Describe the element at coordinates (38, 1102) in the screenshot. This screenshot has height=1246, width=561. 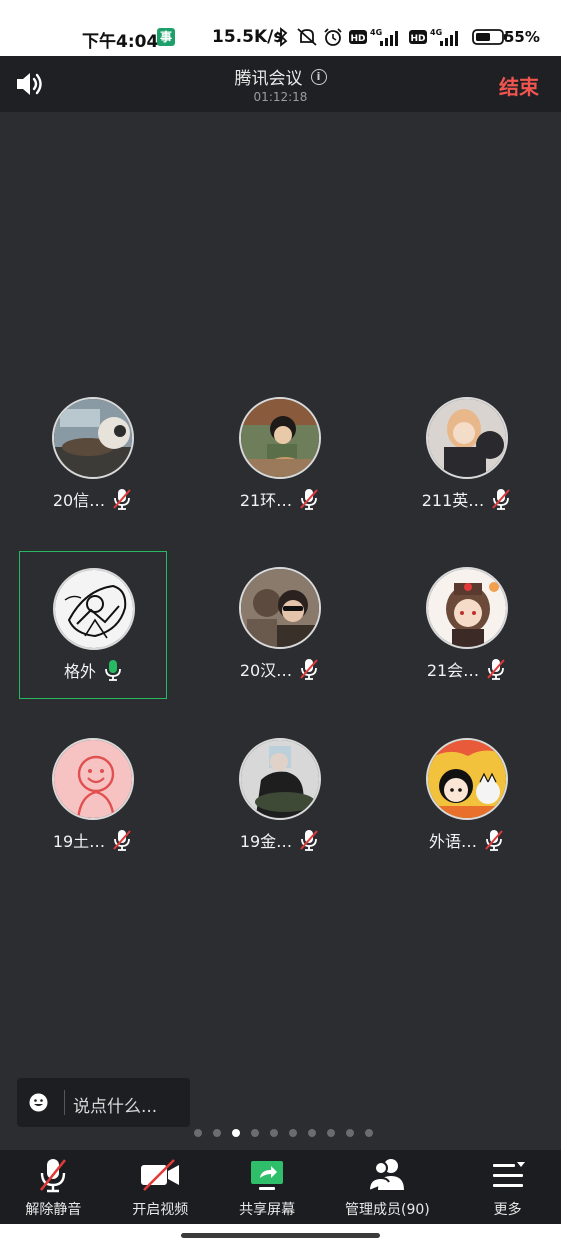
I see `emoji-icon` at that location.